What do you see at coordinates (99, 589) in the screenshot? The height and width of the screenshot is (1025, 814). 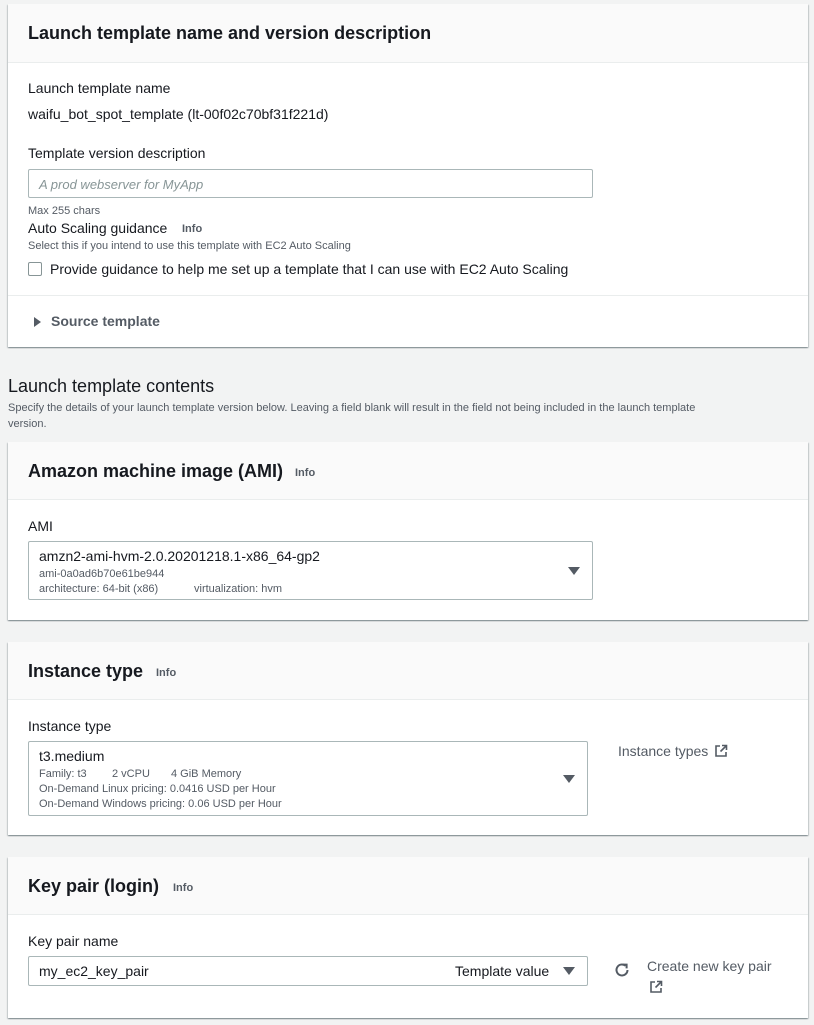 I see `ami-architecture: architecture: 64-bit (x86)` at bounding box center [99, 589].